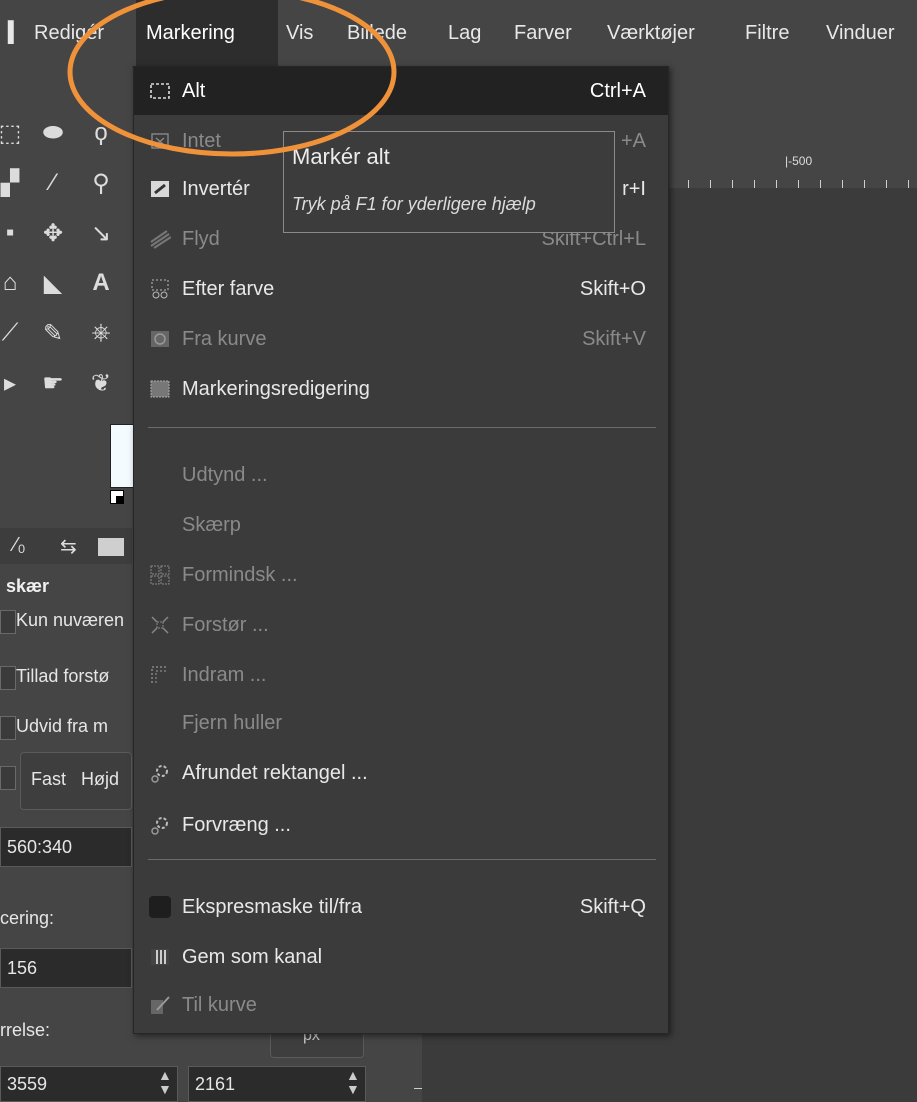 This screenshot has width=917, height=1102. What do you see at coordinates (165, 1082) in the screenshot?
I see `width-spin-icon: ▲ ▼` at bounding box center [165, 1082].